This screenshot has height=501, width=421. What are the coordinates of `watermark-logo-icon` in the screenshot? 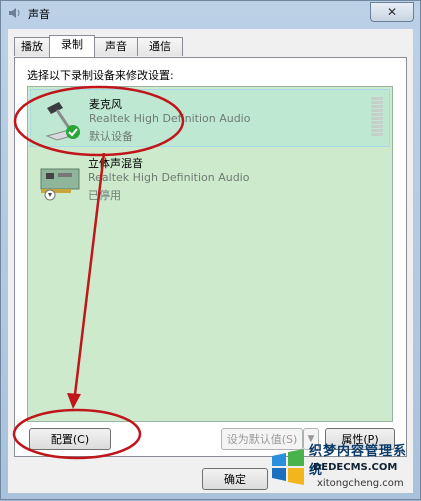 It's located at (288, 467).